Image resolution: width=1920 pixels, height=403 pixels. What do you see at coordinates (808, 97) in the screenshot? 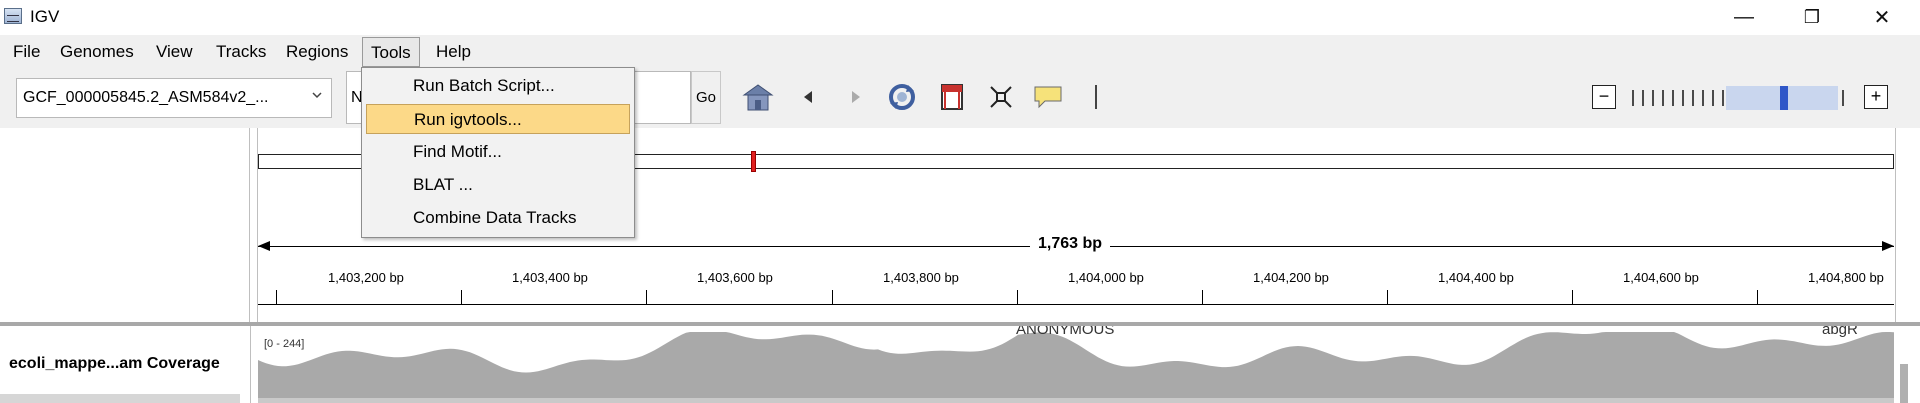
I see `back-icon` at bounding box center [808, 97].